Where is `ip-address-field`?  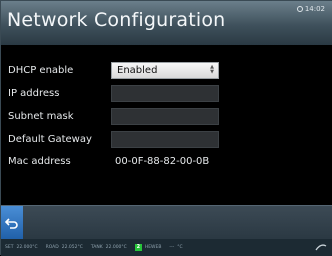
ip-address-field is located at coordinates (165, 93).